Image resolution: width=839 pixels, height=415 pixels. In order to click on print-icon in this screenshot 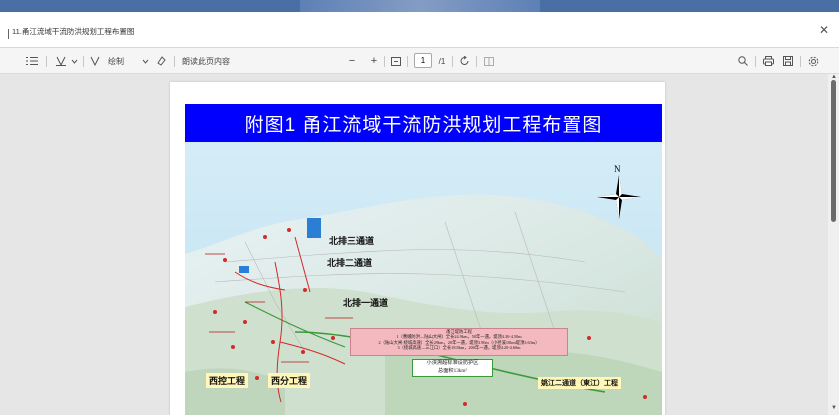, I will do `click(768, 61)`.